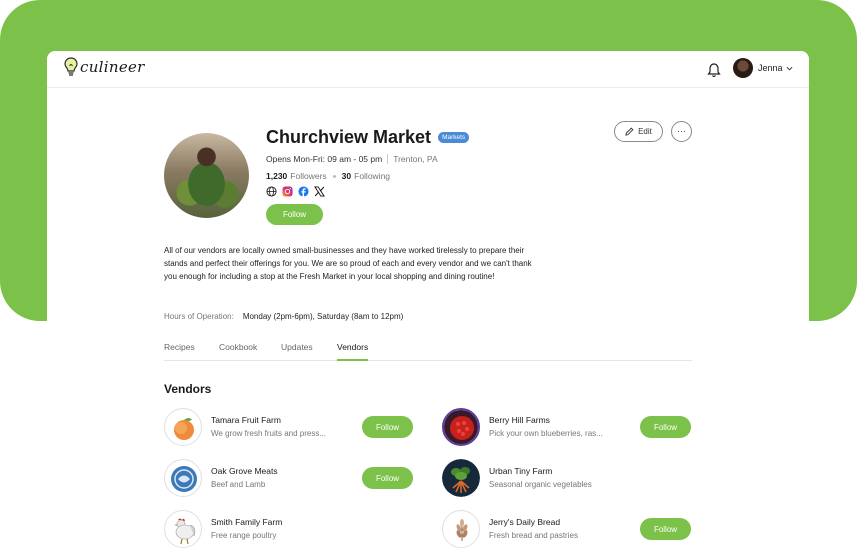 The height and width of the screenshot is (556, 857). Describe the element at coordinates (246, 522) in the screenshot. I see `vendor-name: Smith Family Farm` at that location.